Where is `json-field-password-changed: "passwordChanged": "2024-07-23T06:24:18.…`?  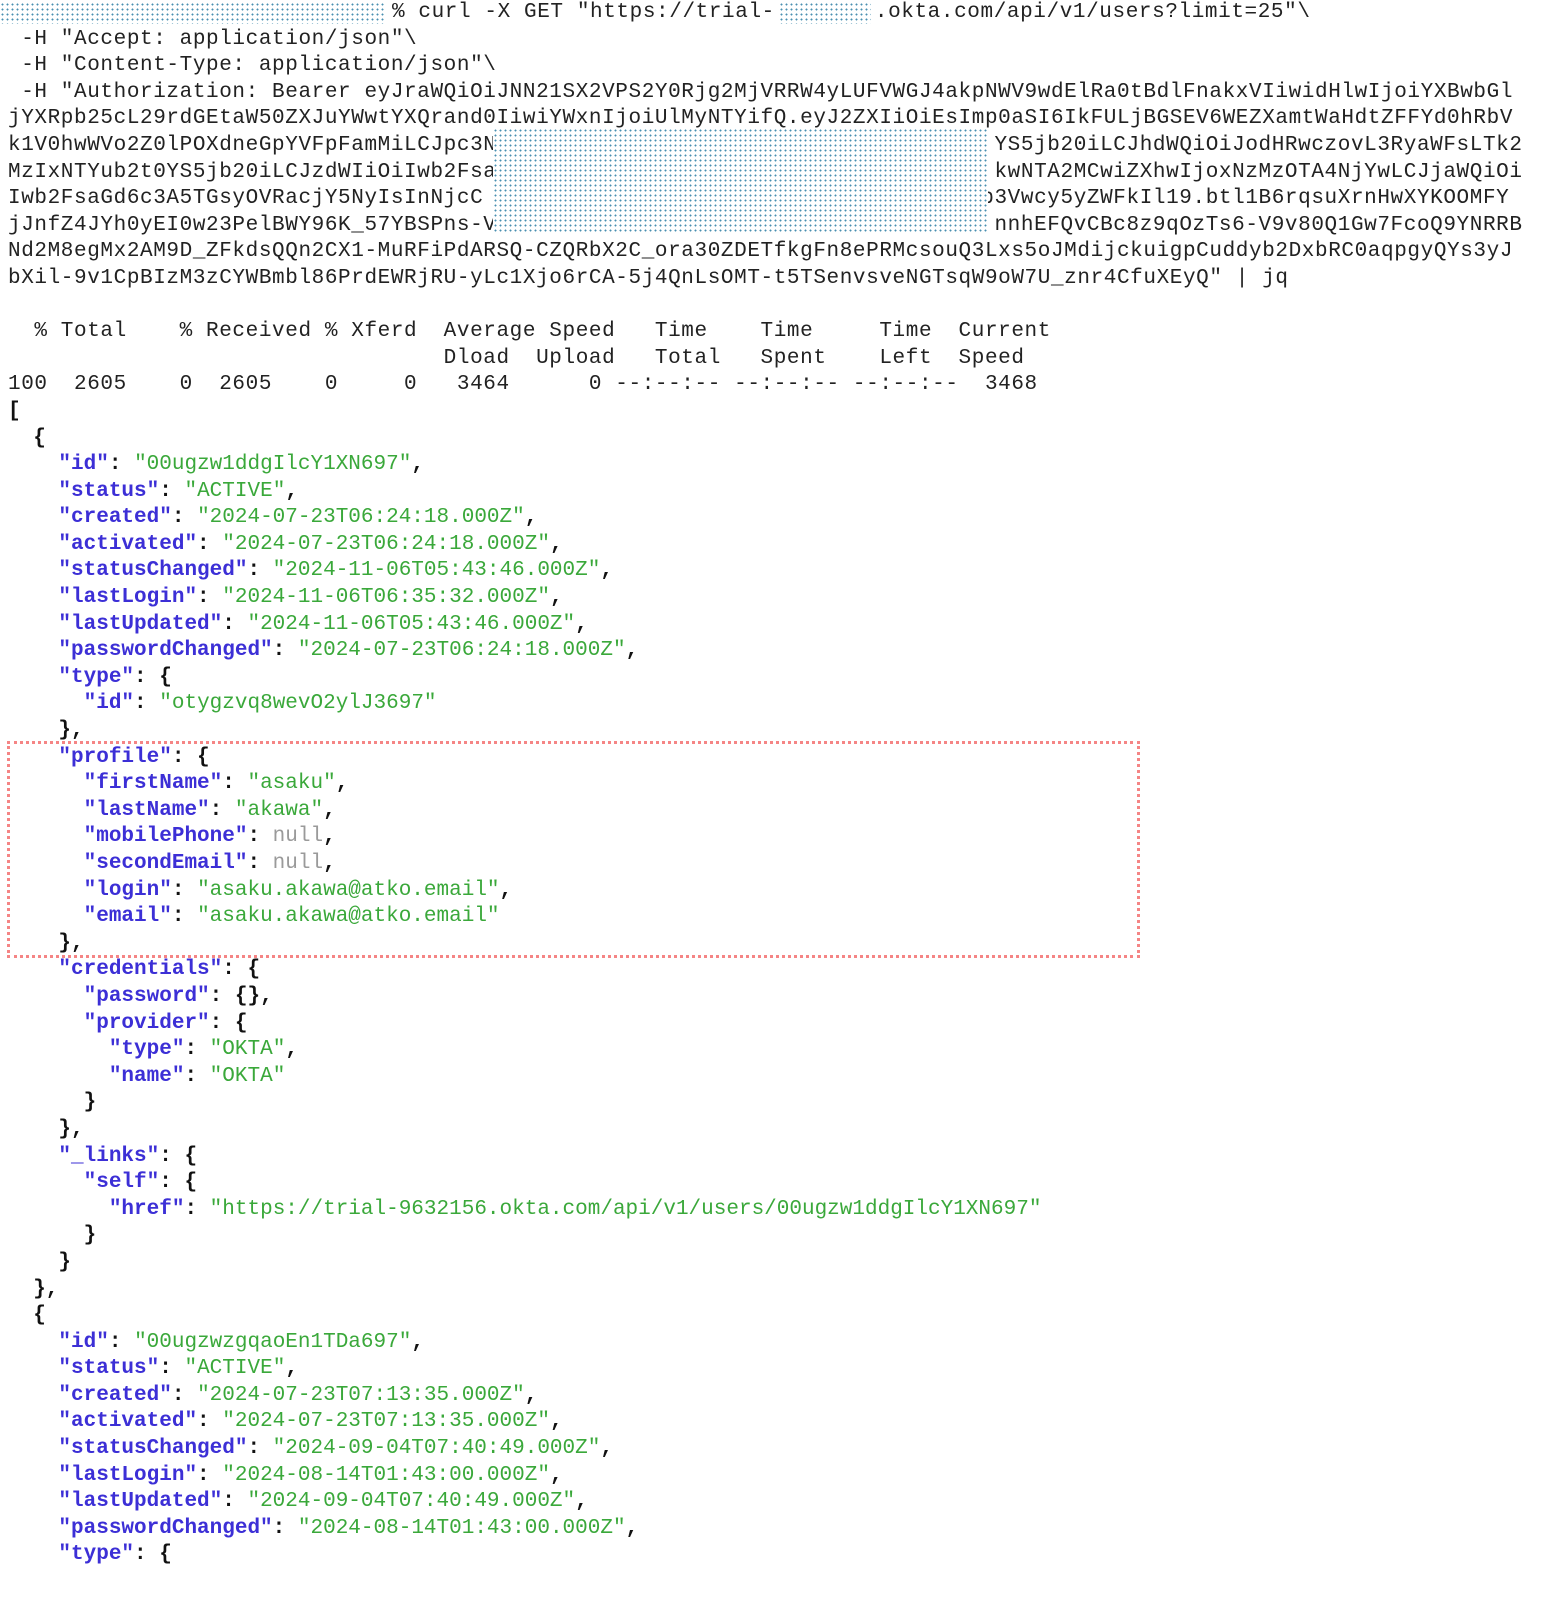
json-field-password-changed: "passwordChanged": "2024-07-23T06:24:18.… is located at coordinates (348, 651).